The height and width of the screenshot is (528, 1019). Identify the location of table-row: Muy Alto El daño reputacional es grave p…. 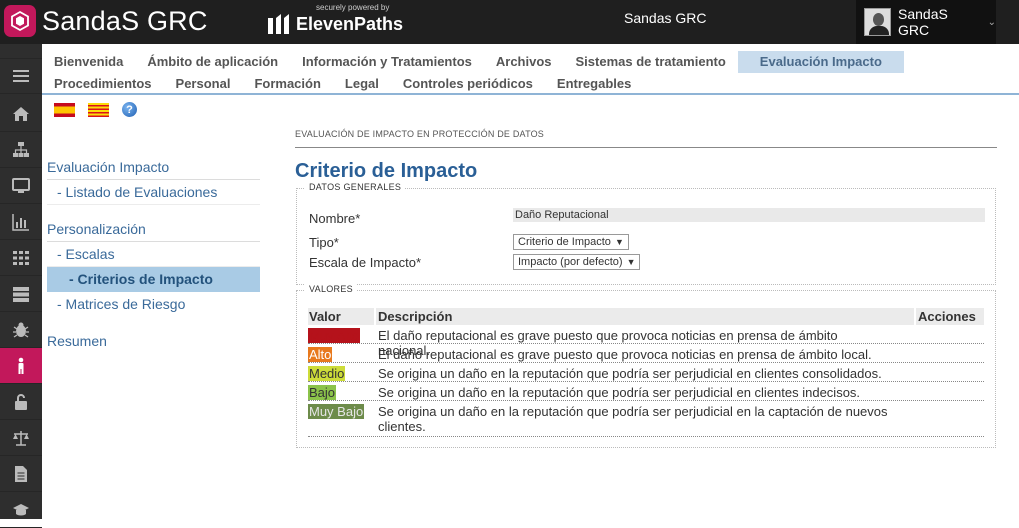
(646, 342).